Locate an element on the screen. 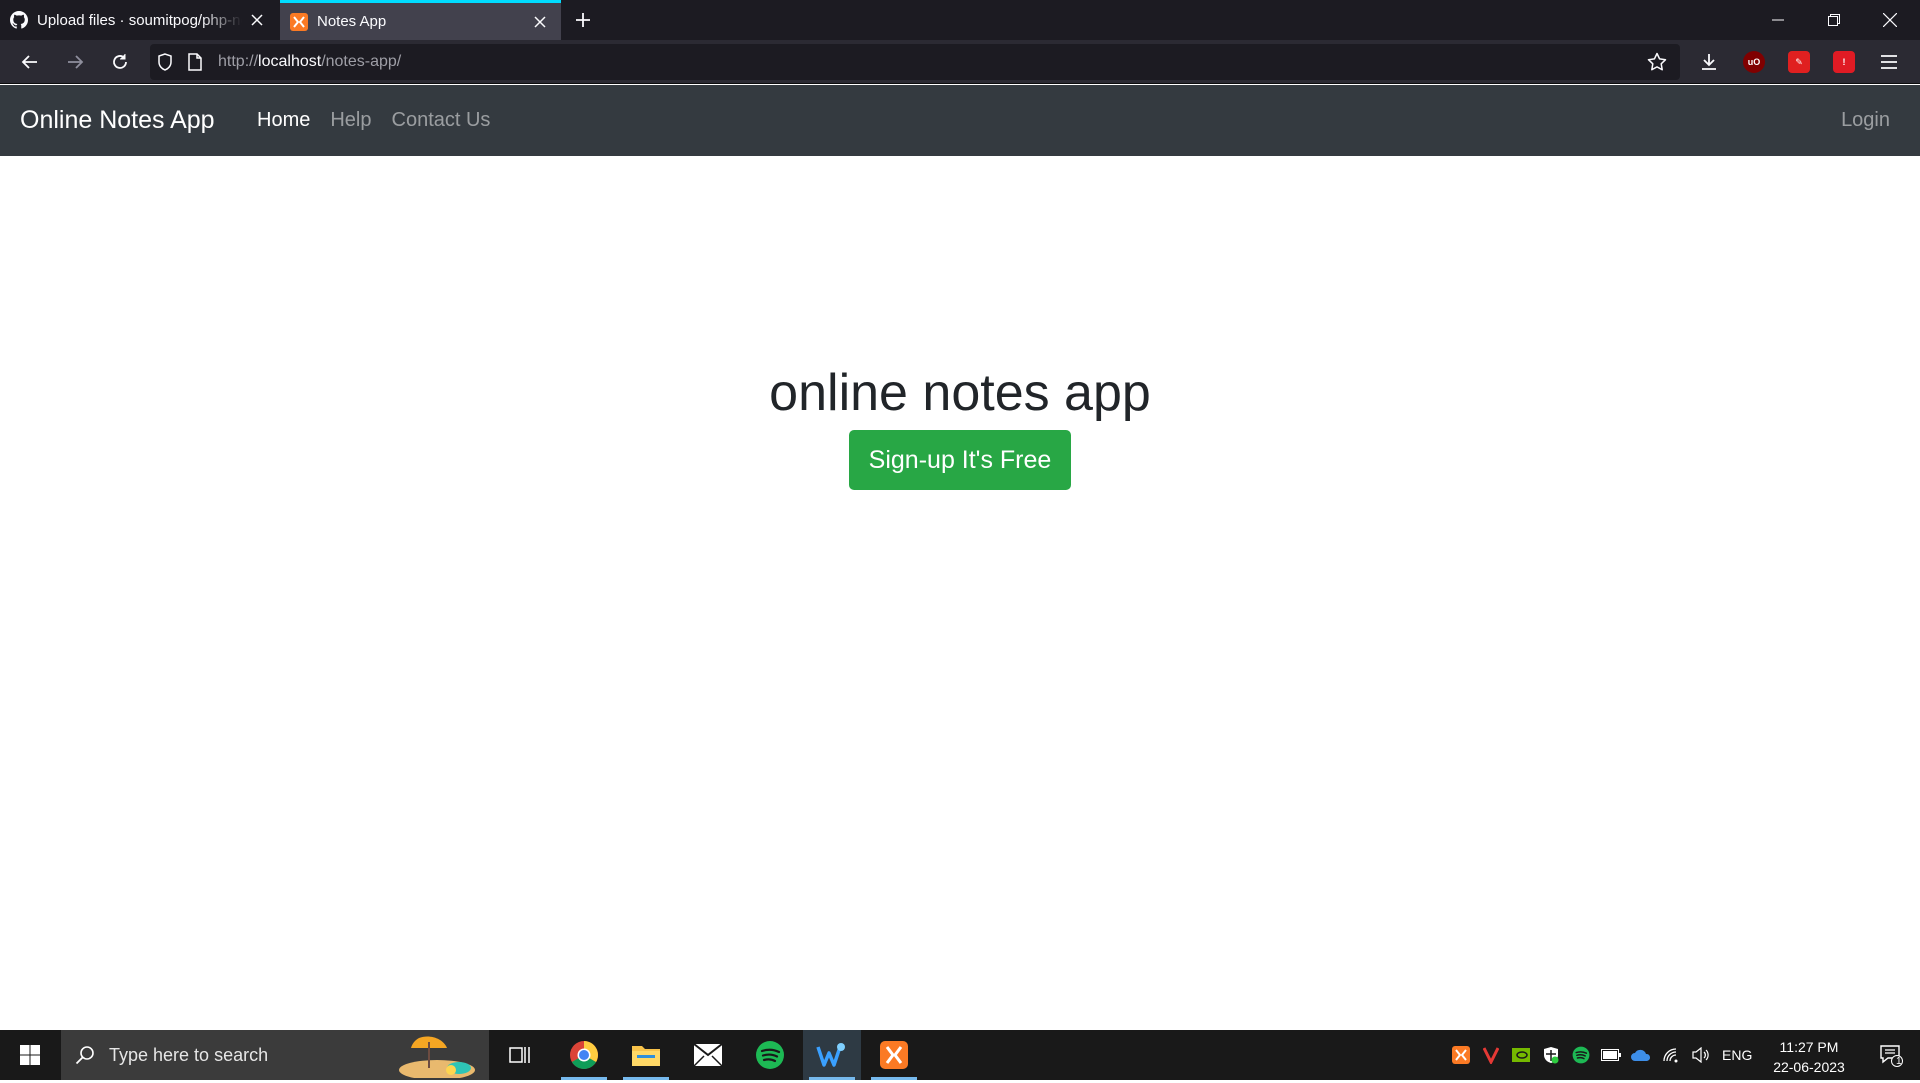 The height and width of the screenshot is (1083, 1920). back-arrow-icon is located at coordinates (30, 62).